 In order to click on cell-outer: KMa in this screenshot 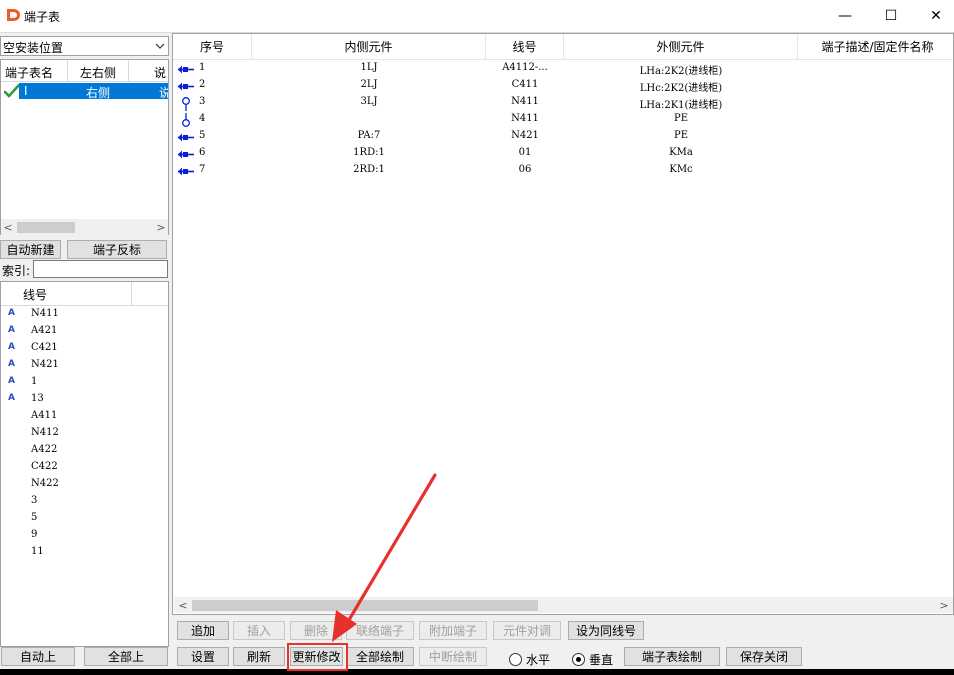, I will do `click(681, 152)`.